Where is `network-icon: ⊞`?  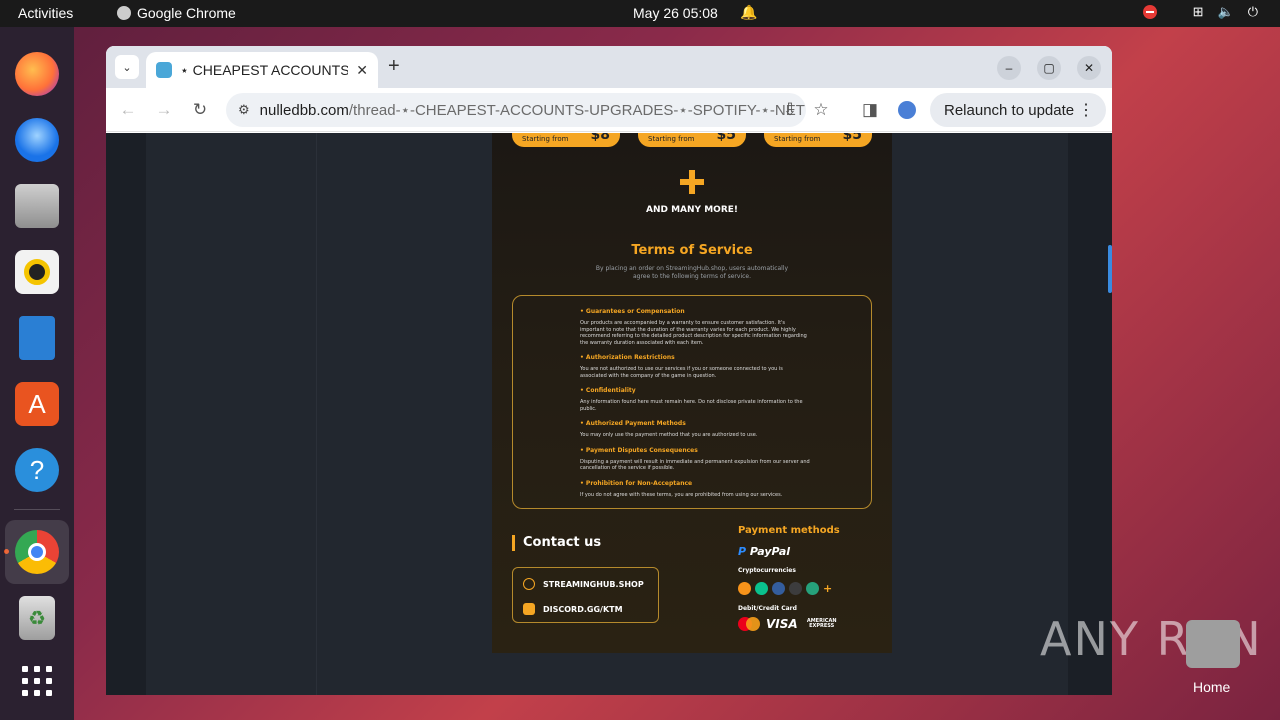 network-icon: ⊞ is located at coordinates (1198, 12).